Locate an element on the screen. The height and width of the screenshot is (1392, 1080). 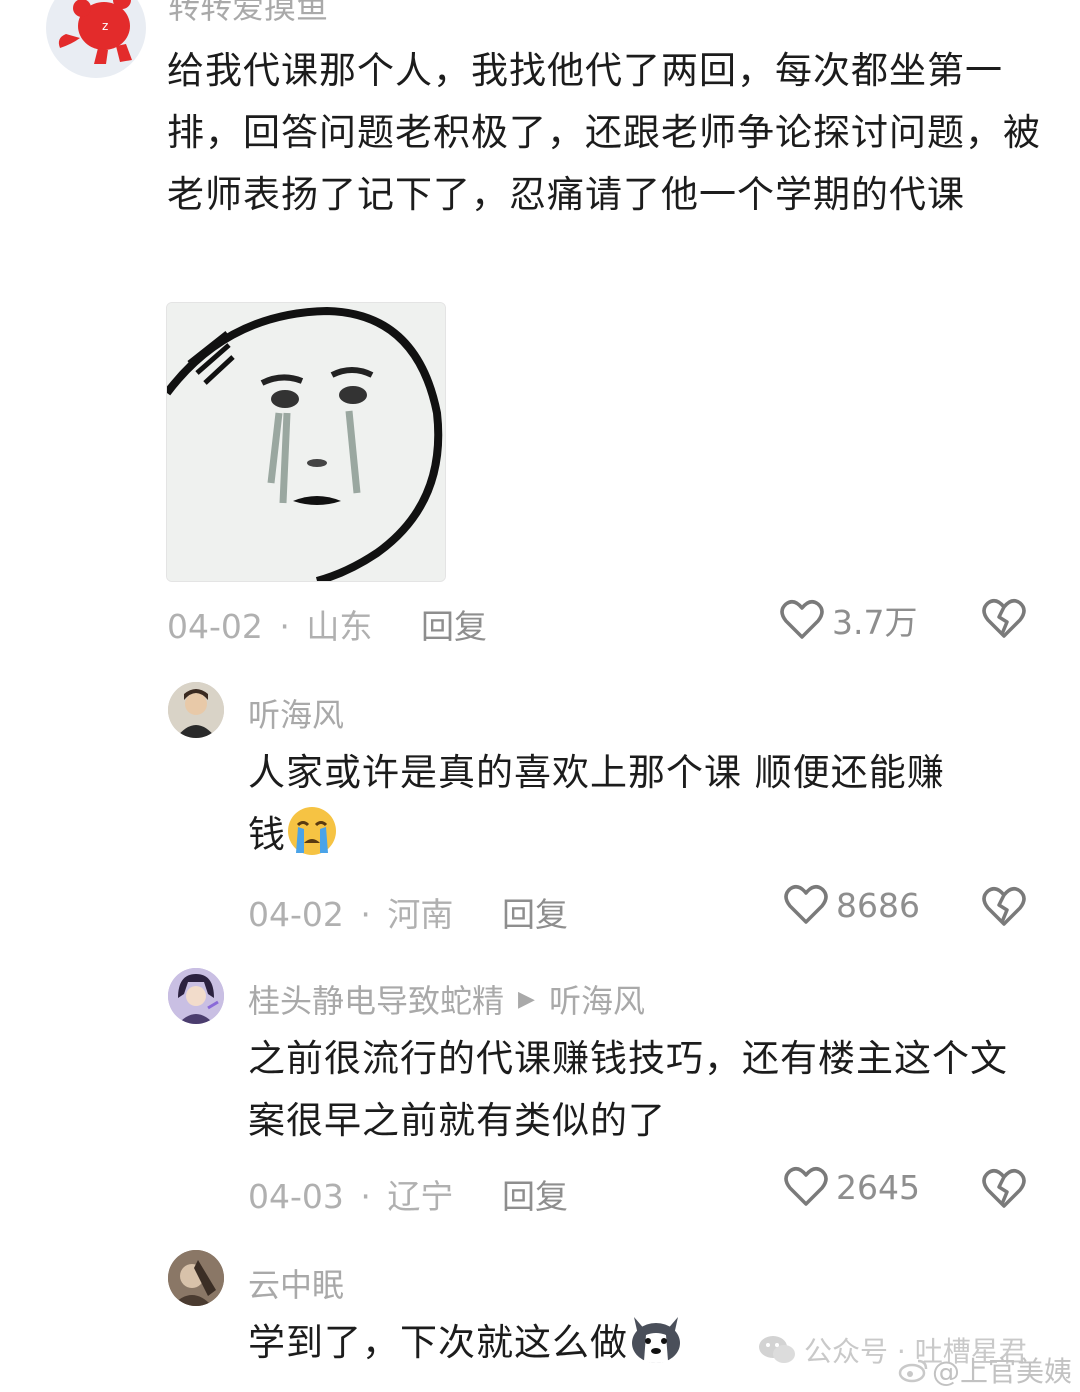
avatar: z is located at coordinates (96, 39).